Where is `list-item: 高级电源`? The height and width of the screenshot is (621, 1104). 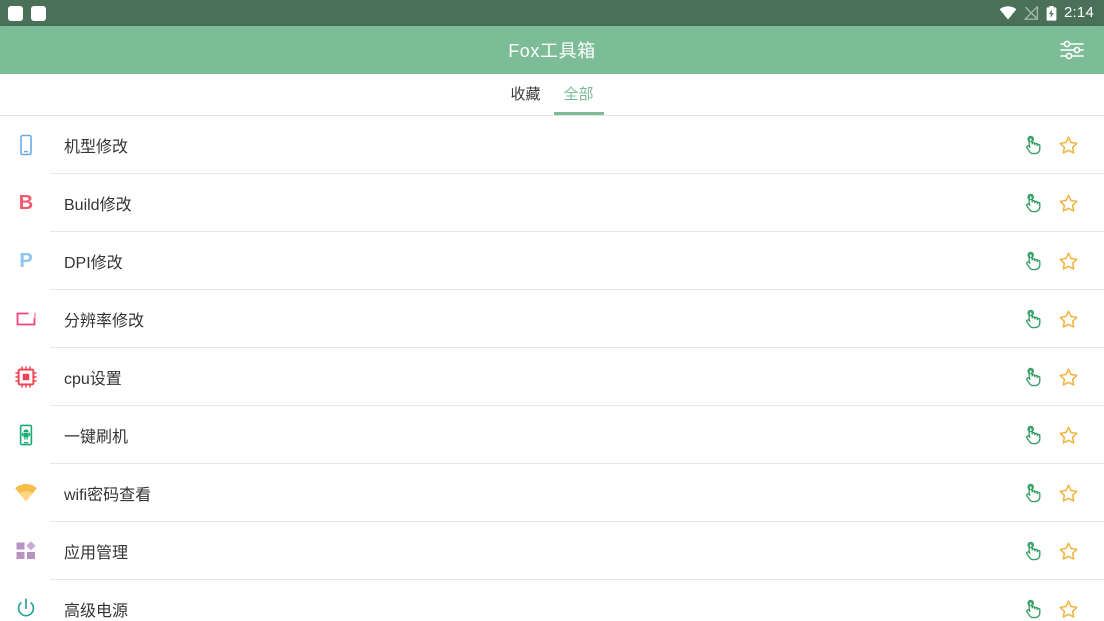
list-item: 高级电源 is located at coordinates (552, 600).